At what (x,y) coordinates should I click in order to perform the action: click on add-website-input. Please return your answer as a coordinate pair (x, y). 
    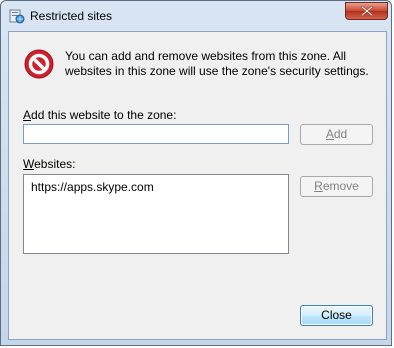
    Looking at the image, I should click on (156, 134).